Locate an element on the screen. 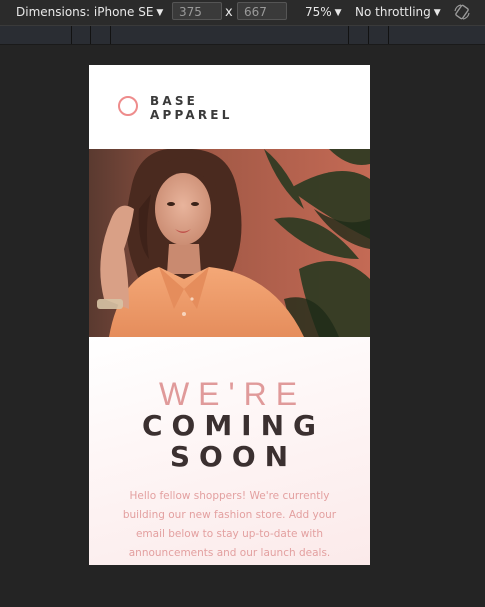 This screenshot has height=607, width=485. throttling-dropdown: No throttling ▼ is located at coordinates (398, 12).